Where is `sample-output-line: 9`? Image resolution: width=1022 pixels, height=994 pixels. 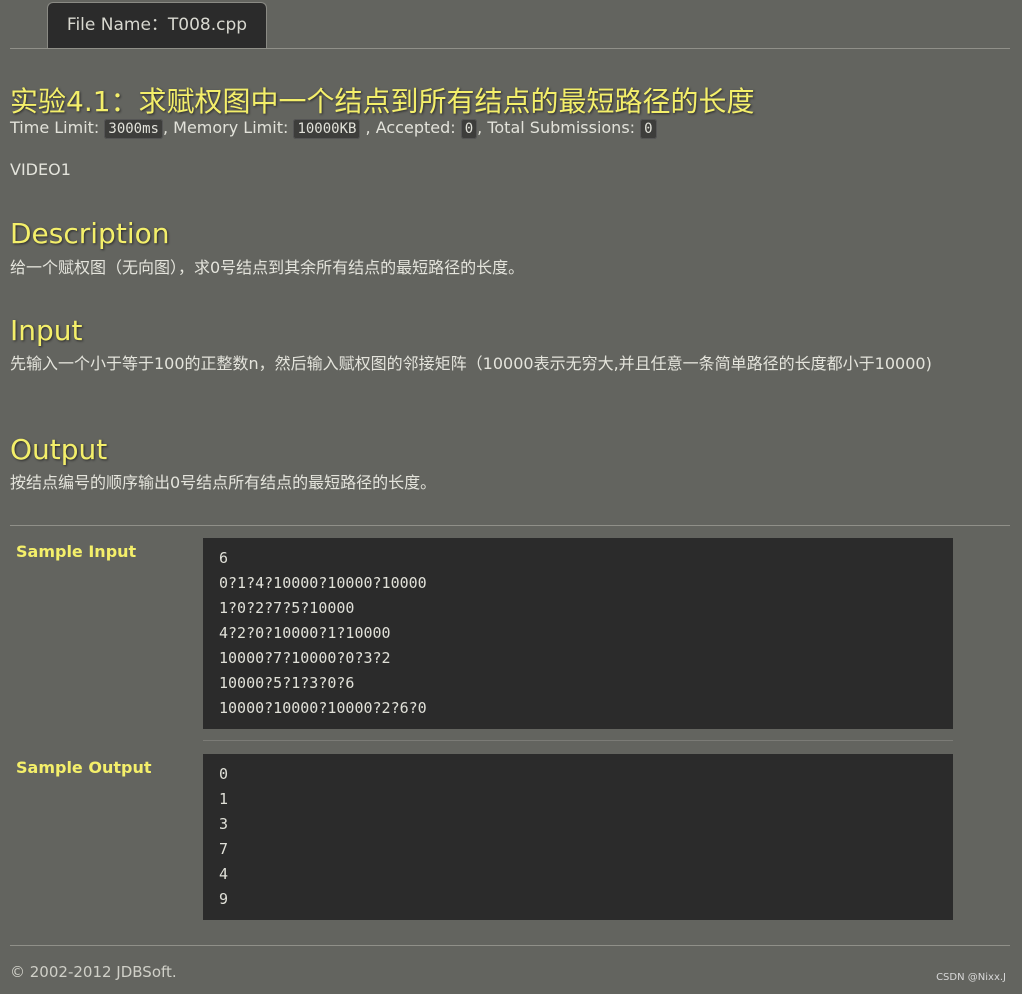 sample-output-line: 9 is located at coordinates (224, 899).